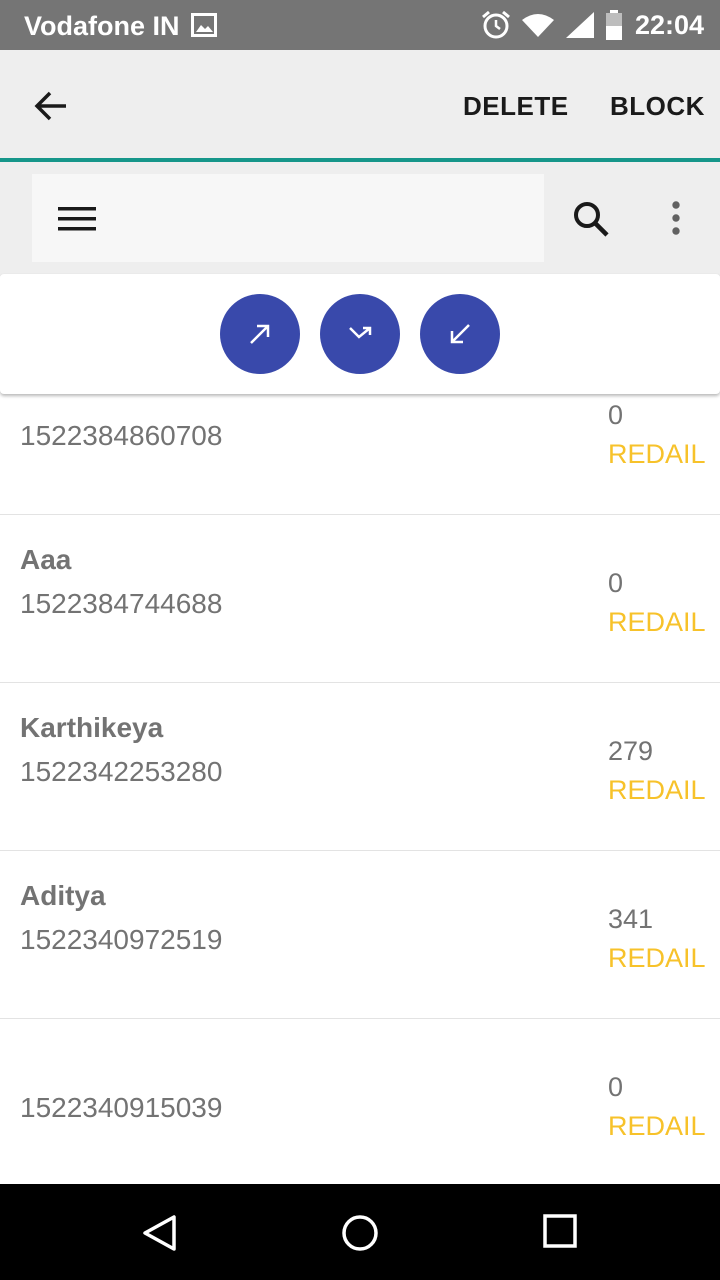 This screenshot has width=720, height=1280. Describe the element at coordinates (591, 219) in the screenshot. I see `search-icon` at that location.